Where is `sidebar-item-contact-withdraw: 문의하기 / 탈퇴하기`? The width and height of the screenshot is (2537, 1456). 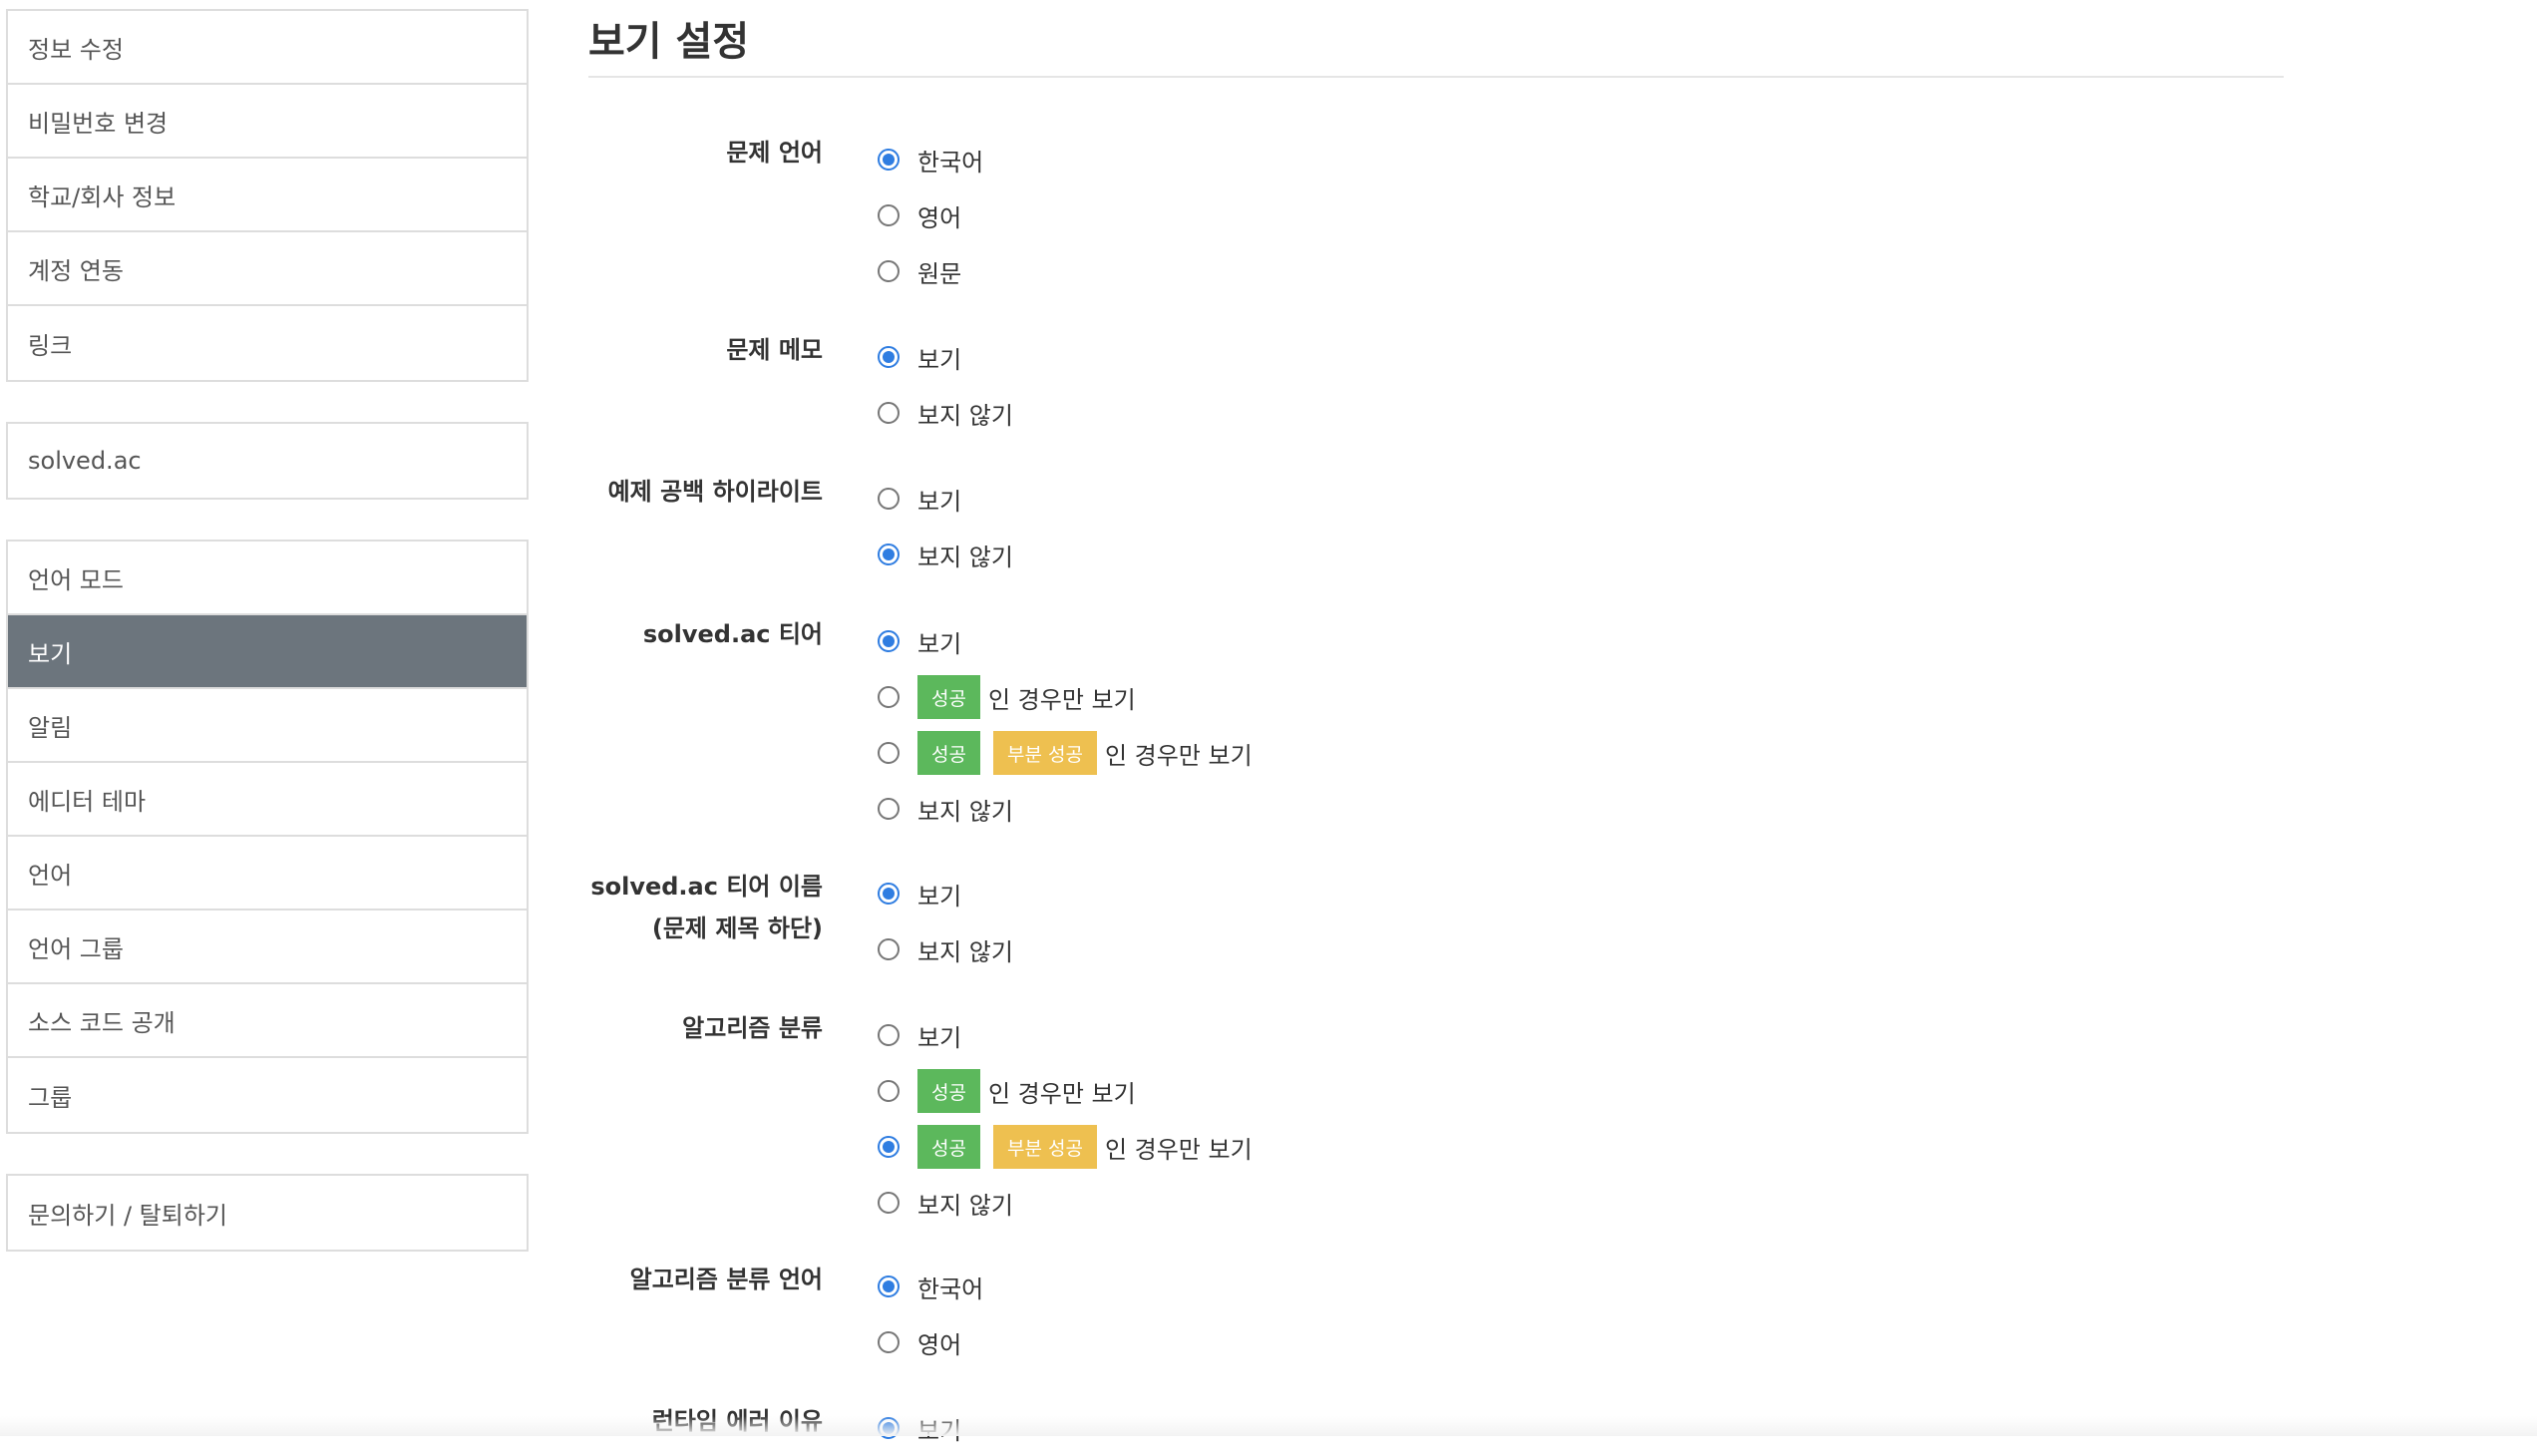
sidebar-item-contact-withdraw: 문의하기 / 탈퇴하기 is located at coordinates (267, 1213).